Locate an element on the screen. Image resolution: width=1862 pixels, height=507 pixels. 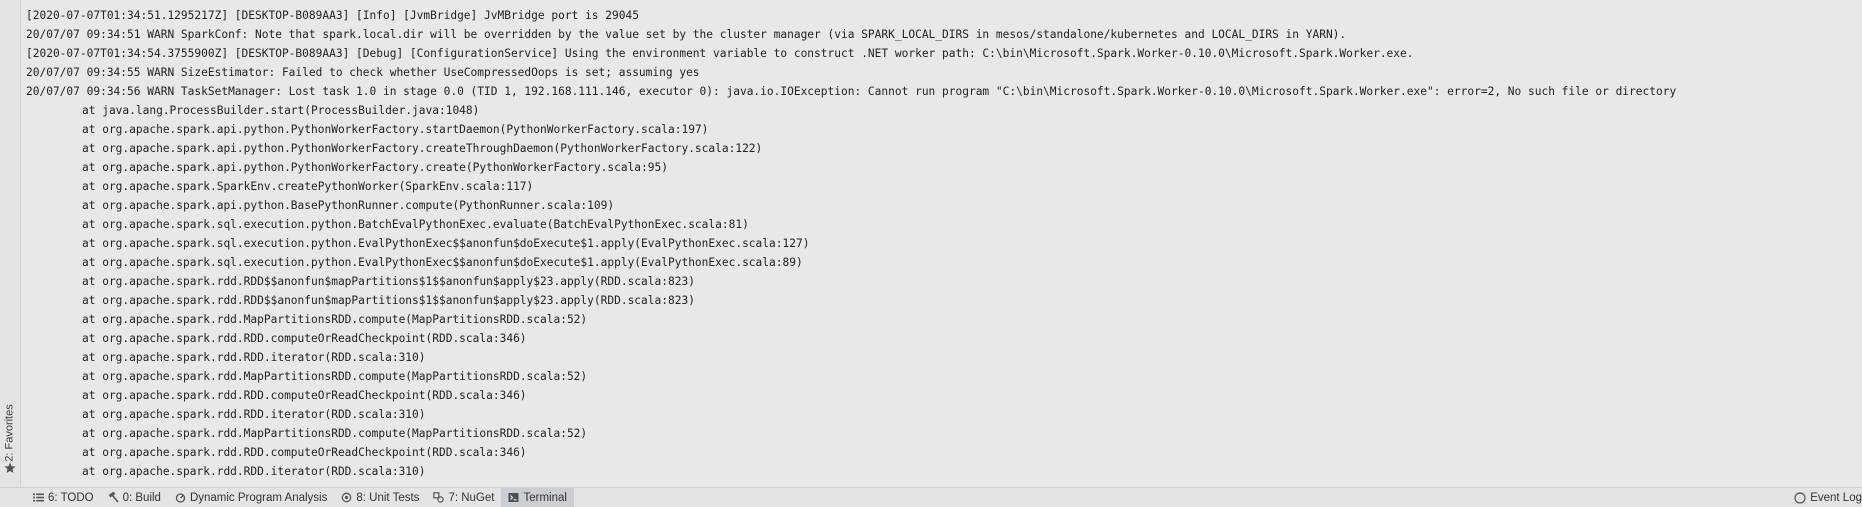
favorites-tab: 2: Favorites is located at coordinates (10, 433).